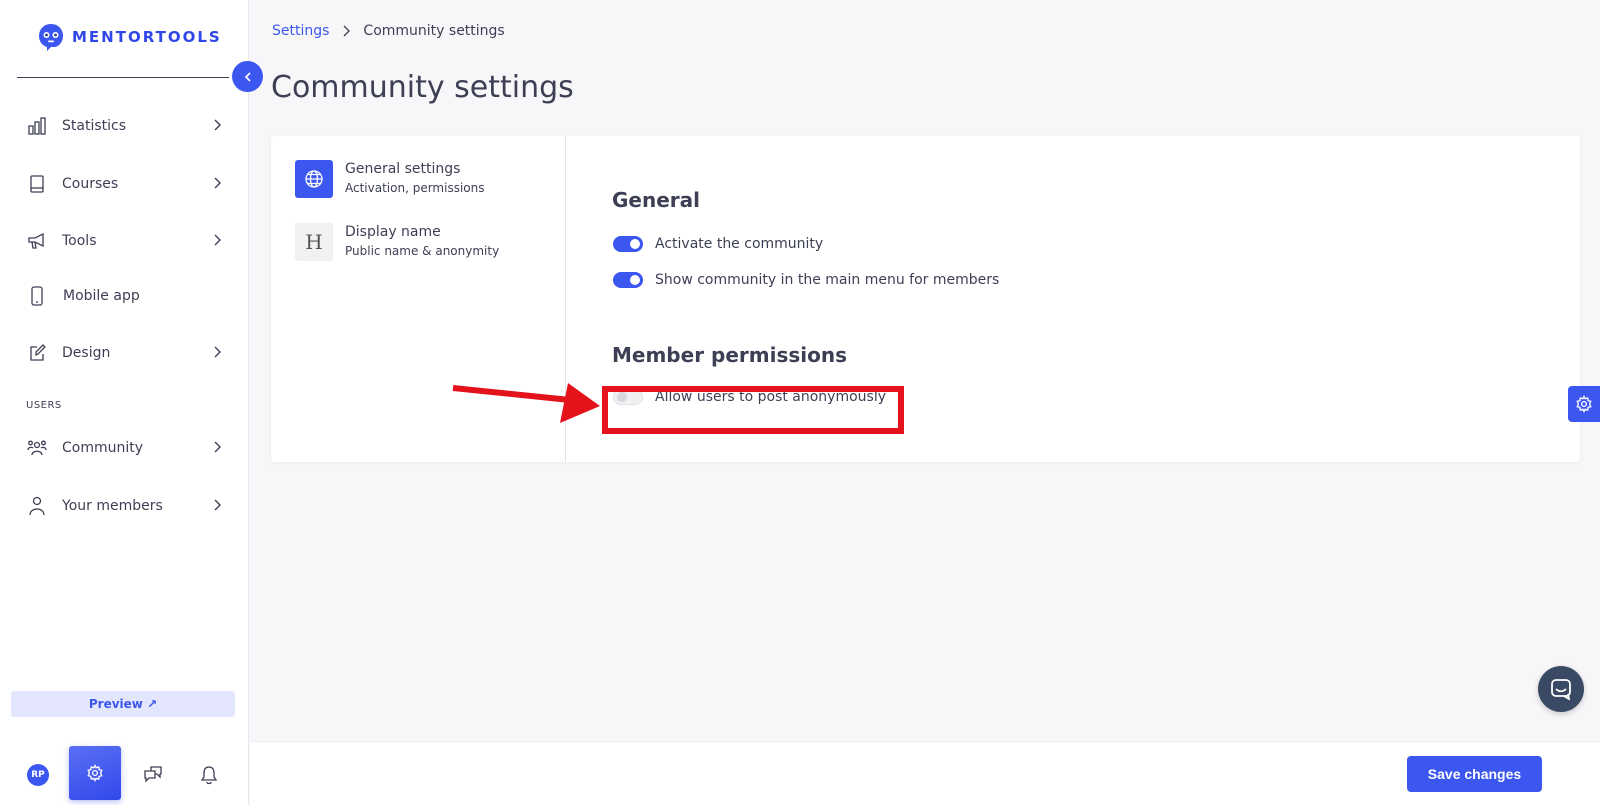 The image size is (1600, 805). What do you see at coordinates (422, 251) in the screenshot?
I see `tab-subtitle: Public name & anonymity` at bounding box center [422, 251].